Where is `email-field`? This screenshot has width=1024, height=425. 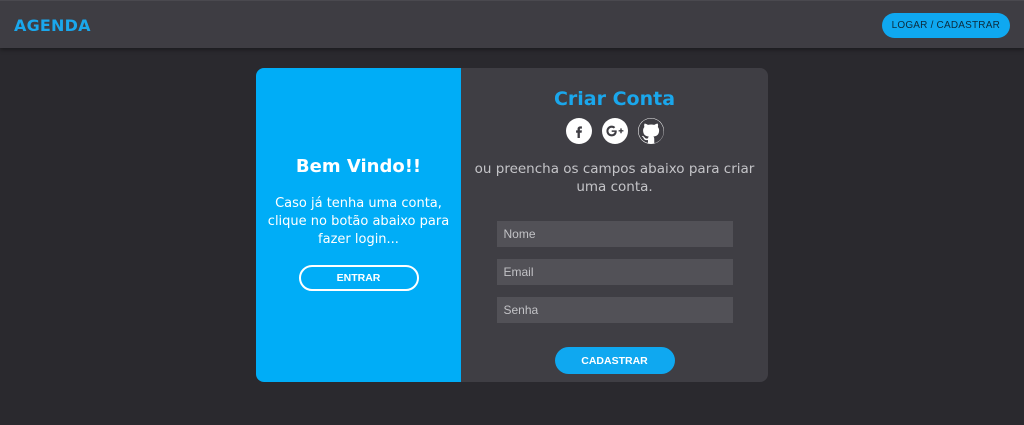
email-field is located at coordinates (614, 272).